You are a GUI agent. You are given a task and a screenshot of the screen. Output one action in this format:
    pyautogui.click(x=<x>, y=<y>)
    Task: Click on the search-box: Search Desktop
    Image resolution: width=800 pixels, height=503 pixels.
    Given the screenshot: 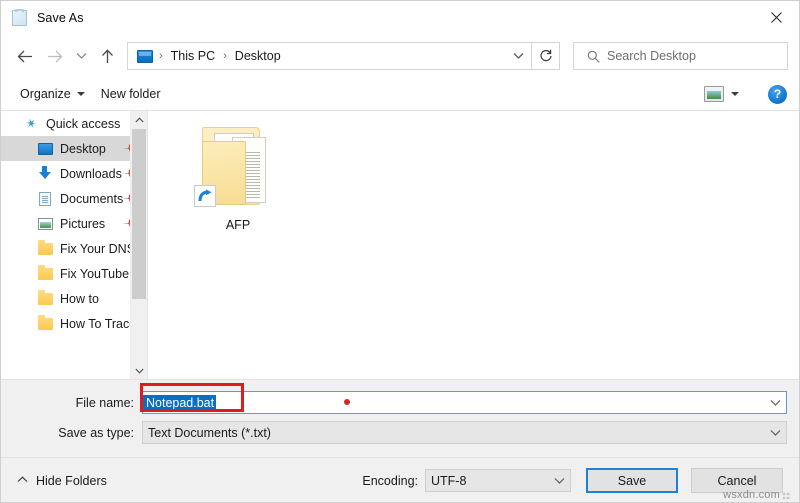 What is the action you would take?
    pyautogui.click(x=680, y=56)
    